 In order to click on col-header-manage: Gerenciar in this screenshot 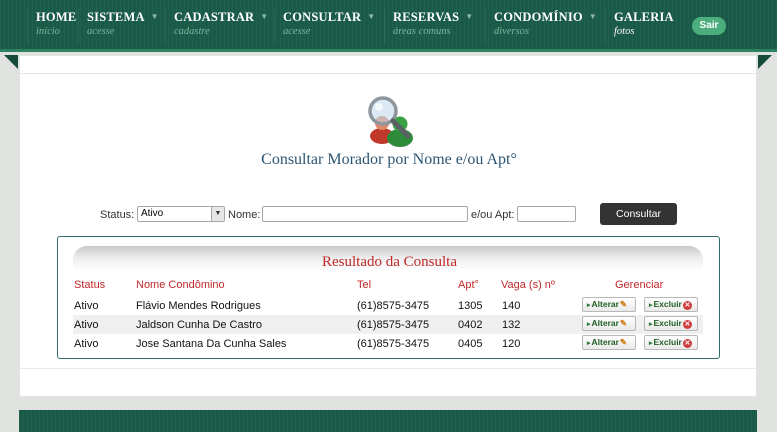, I will do `click(639, 285)`.